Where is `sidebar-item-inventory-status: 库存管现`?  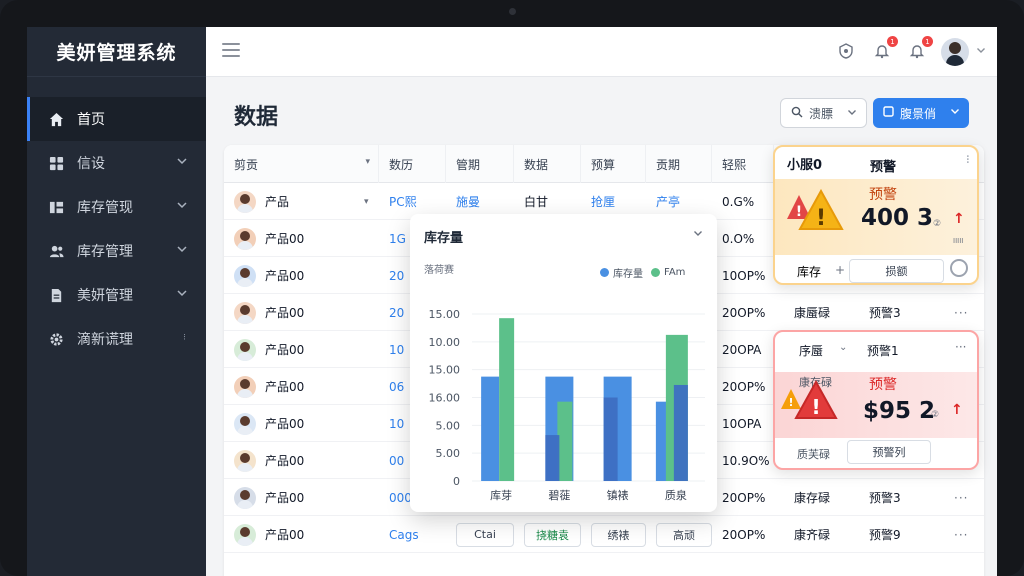
sidebar-item-inventory-status: 库存管现 is located at coordinates (116, 207).